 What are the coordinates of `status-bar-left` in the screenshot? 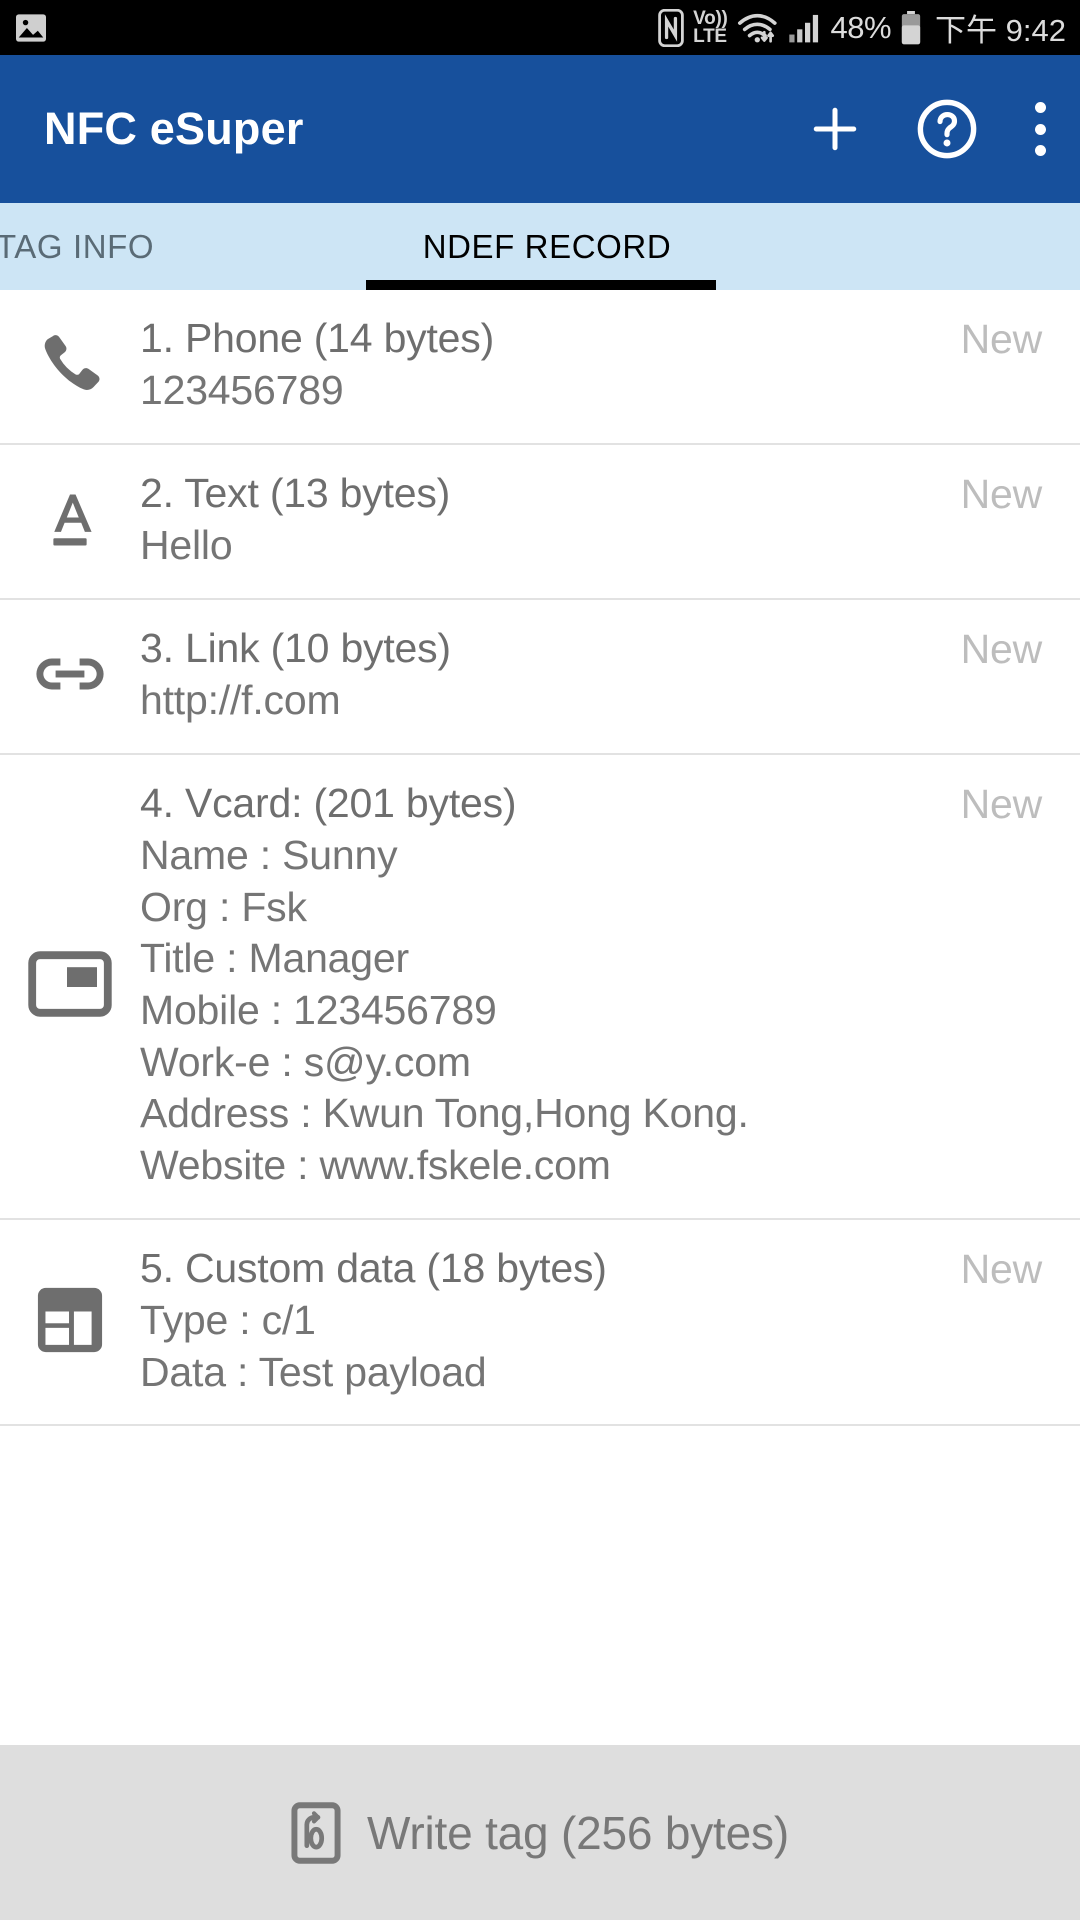 It's located at (31, 28).